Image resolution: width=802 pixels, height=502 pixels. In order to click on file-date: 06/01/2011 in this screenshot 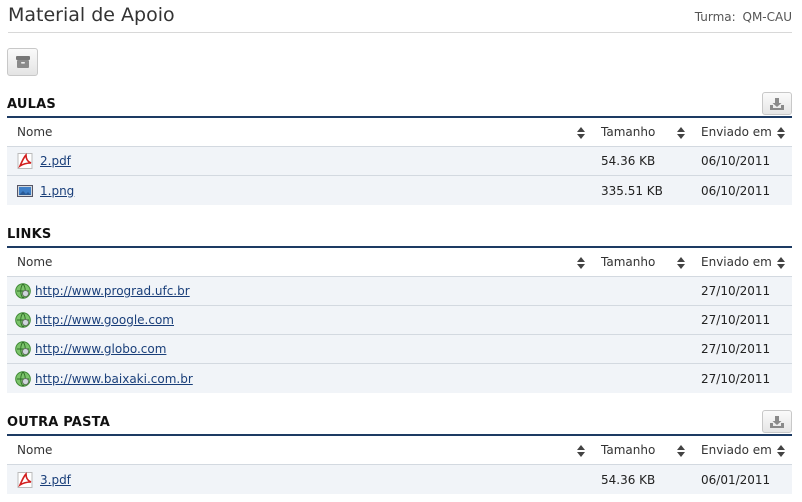, I will do `click(736, 479)`.